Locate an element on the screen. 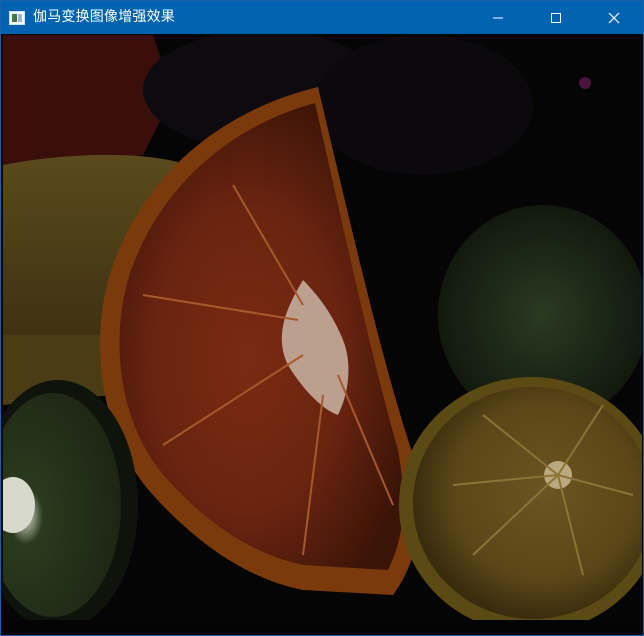 This screenshot has width=644, height=636. maximize-icon is located at coordinates (556, 17).